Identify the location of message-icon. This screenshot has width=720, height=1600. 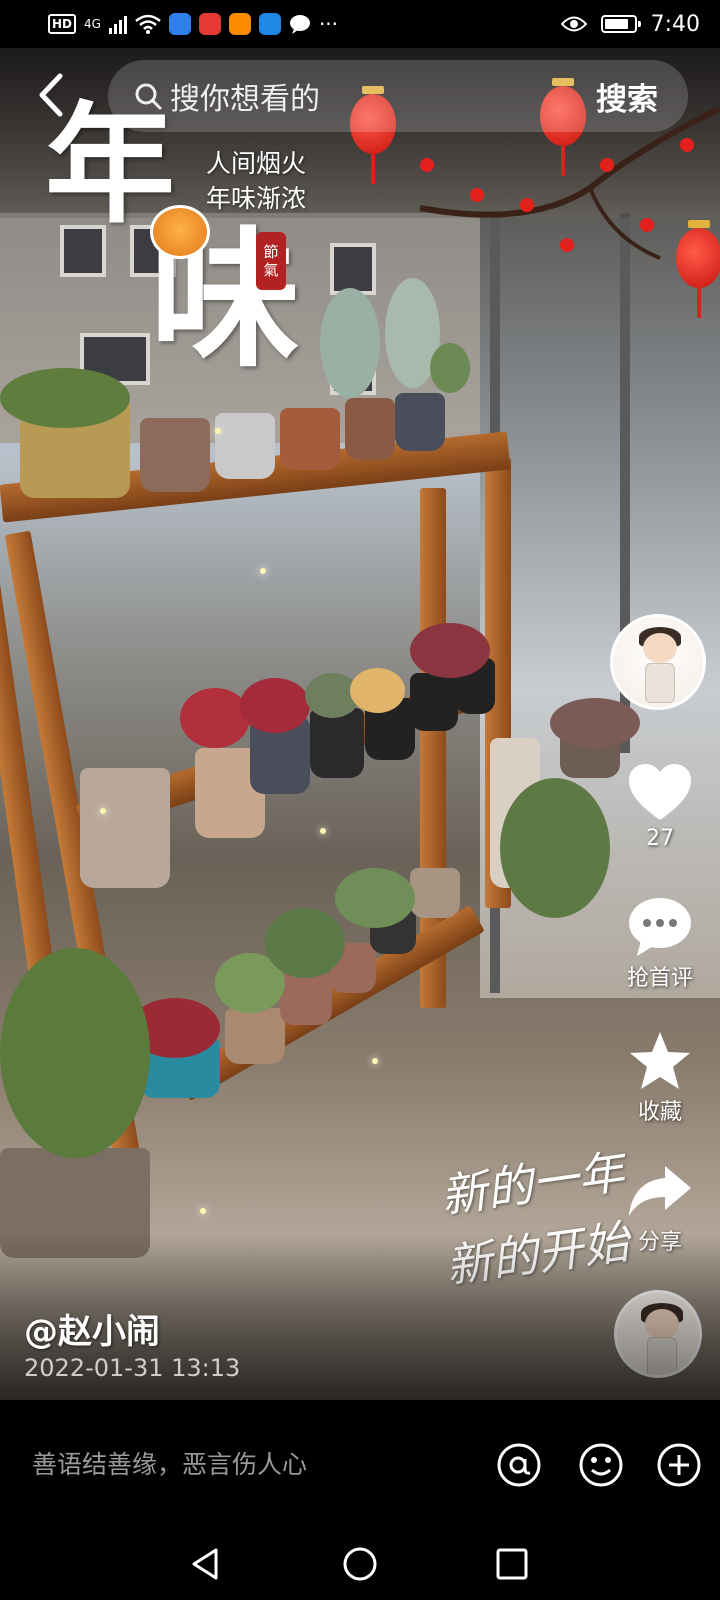
(299, 24).